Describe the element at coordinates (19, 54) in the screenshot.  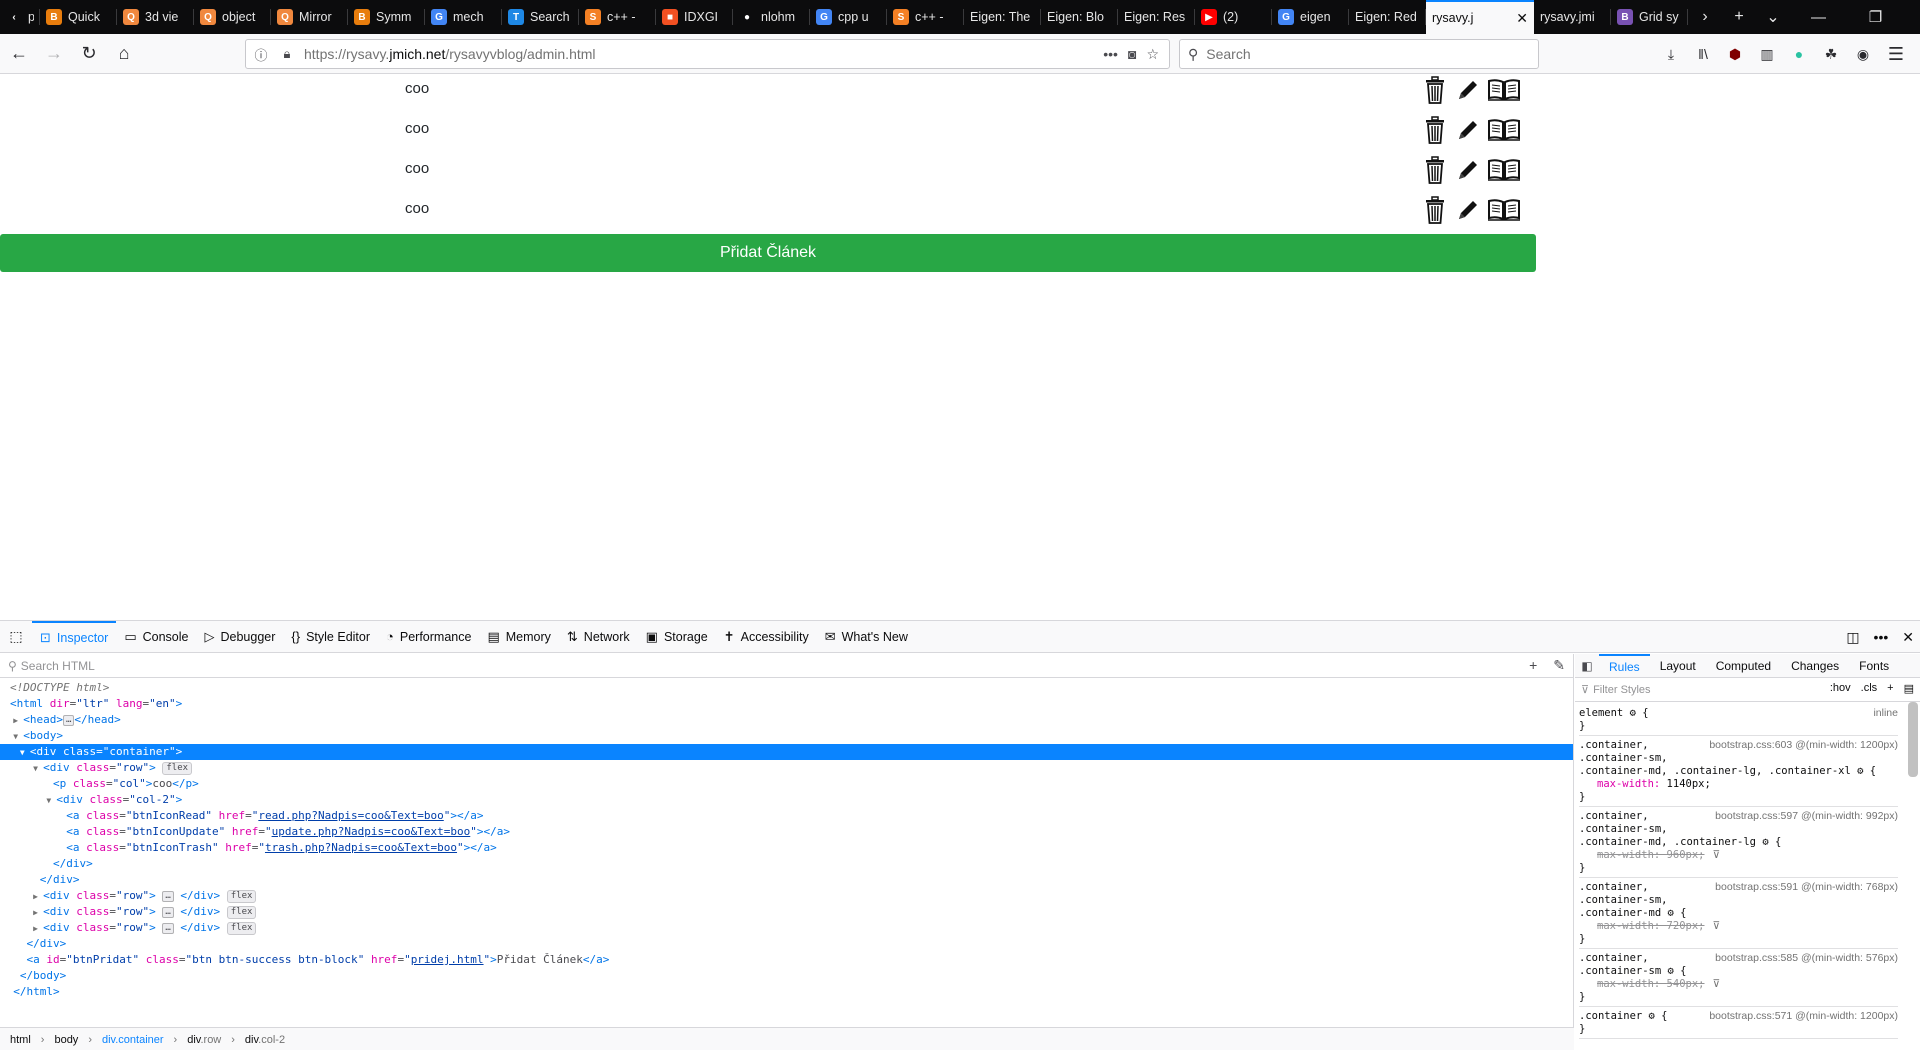
I see `back-button: ←` at that location.